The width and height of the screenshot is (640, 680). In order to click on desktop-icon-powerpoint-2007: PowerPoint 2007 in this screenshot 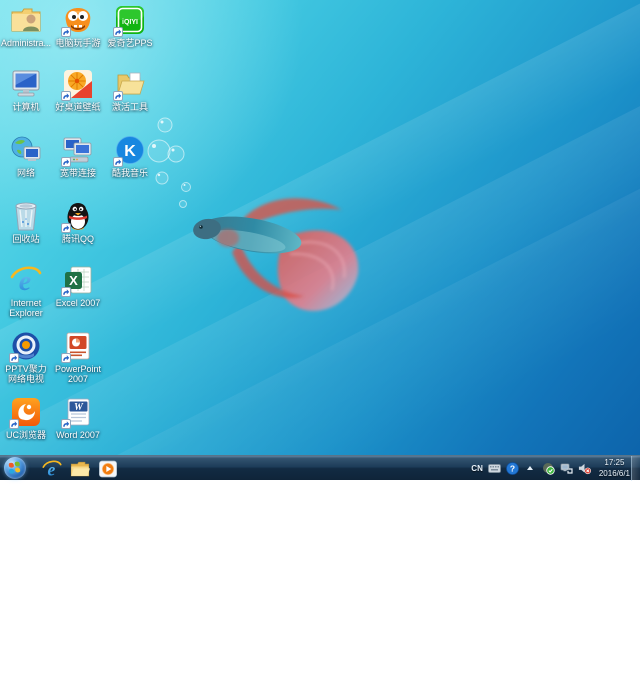, I will do `click(78, 357)`.